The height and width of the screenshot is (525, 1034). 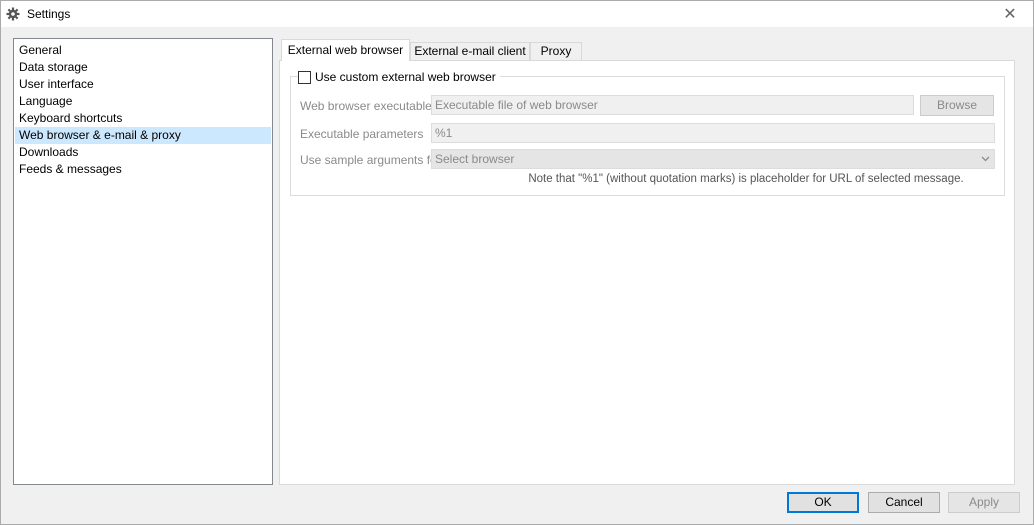 What do you see at coordinates (713, 159) in the screenshot?
I see `sample-args-select: Select browser` at bounding box center [713, 159].